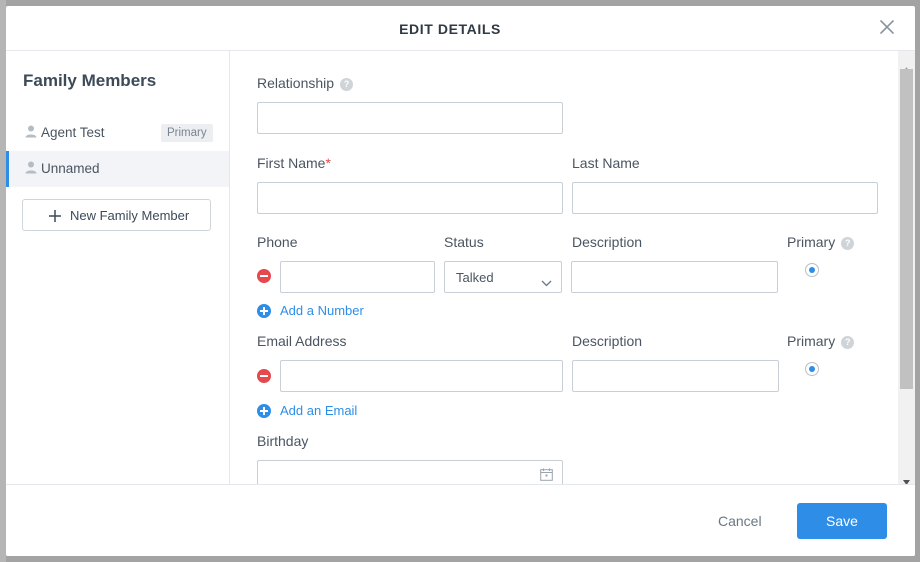 Image resolution: width=920 pixels, height=562 pixels. Describe the element at coordinates (187, 133) in the screenshot. I see `primary-badge: Primary` at that location.